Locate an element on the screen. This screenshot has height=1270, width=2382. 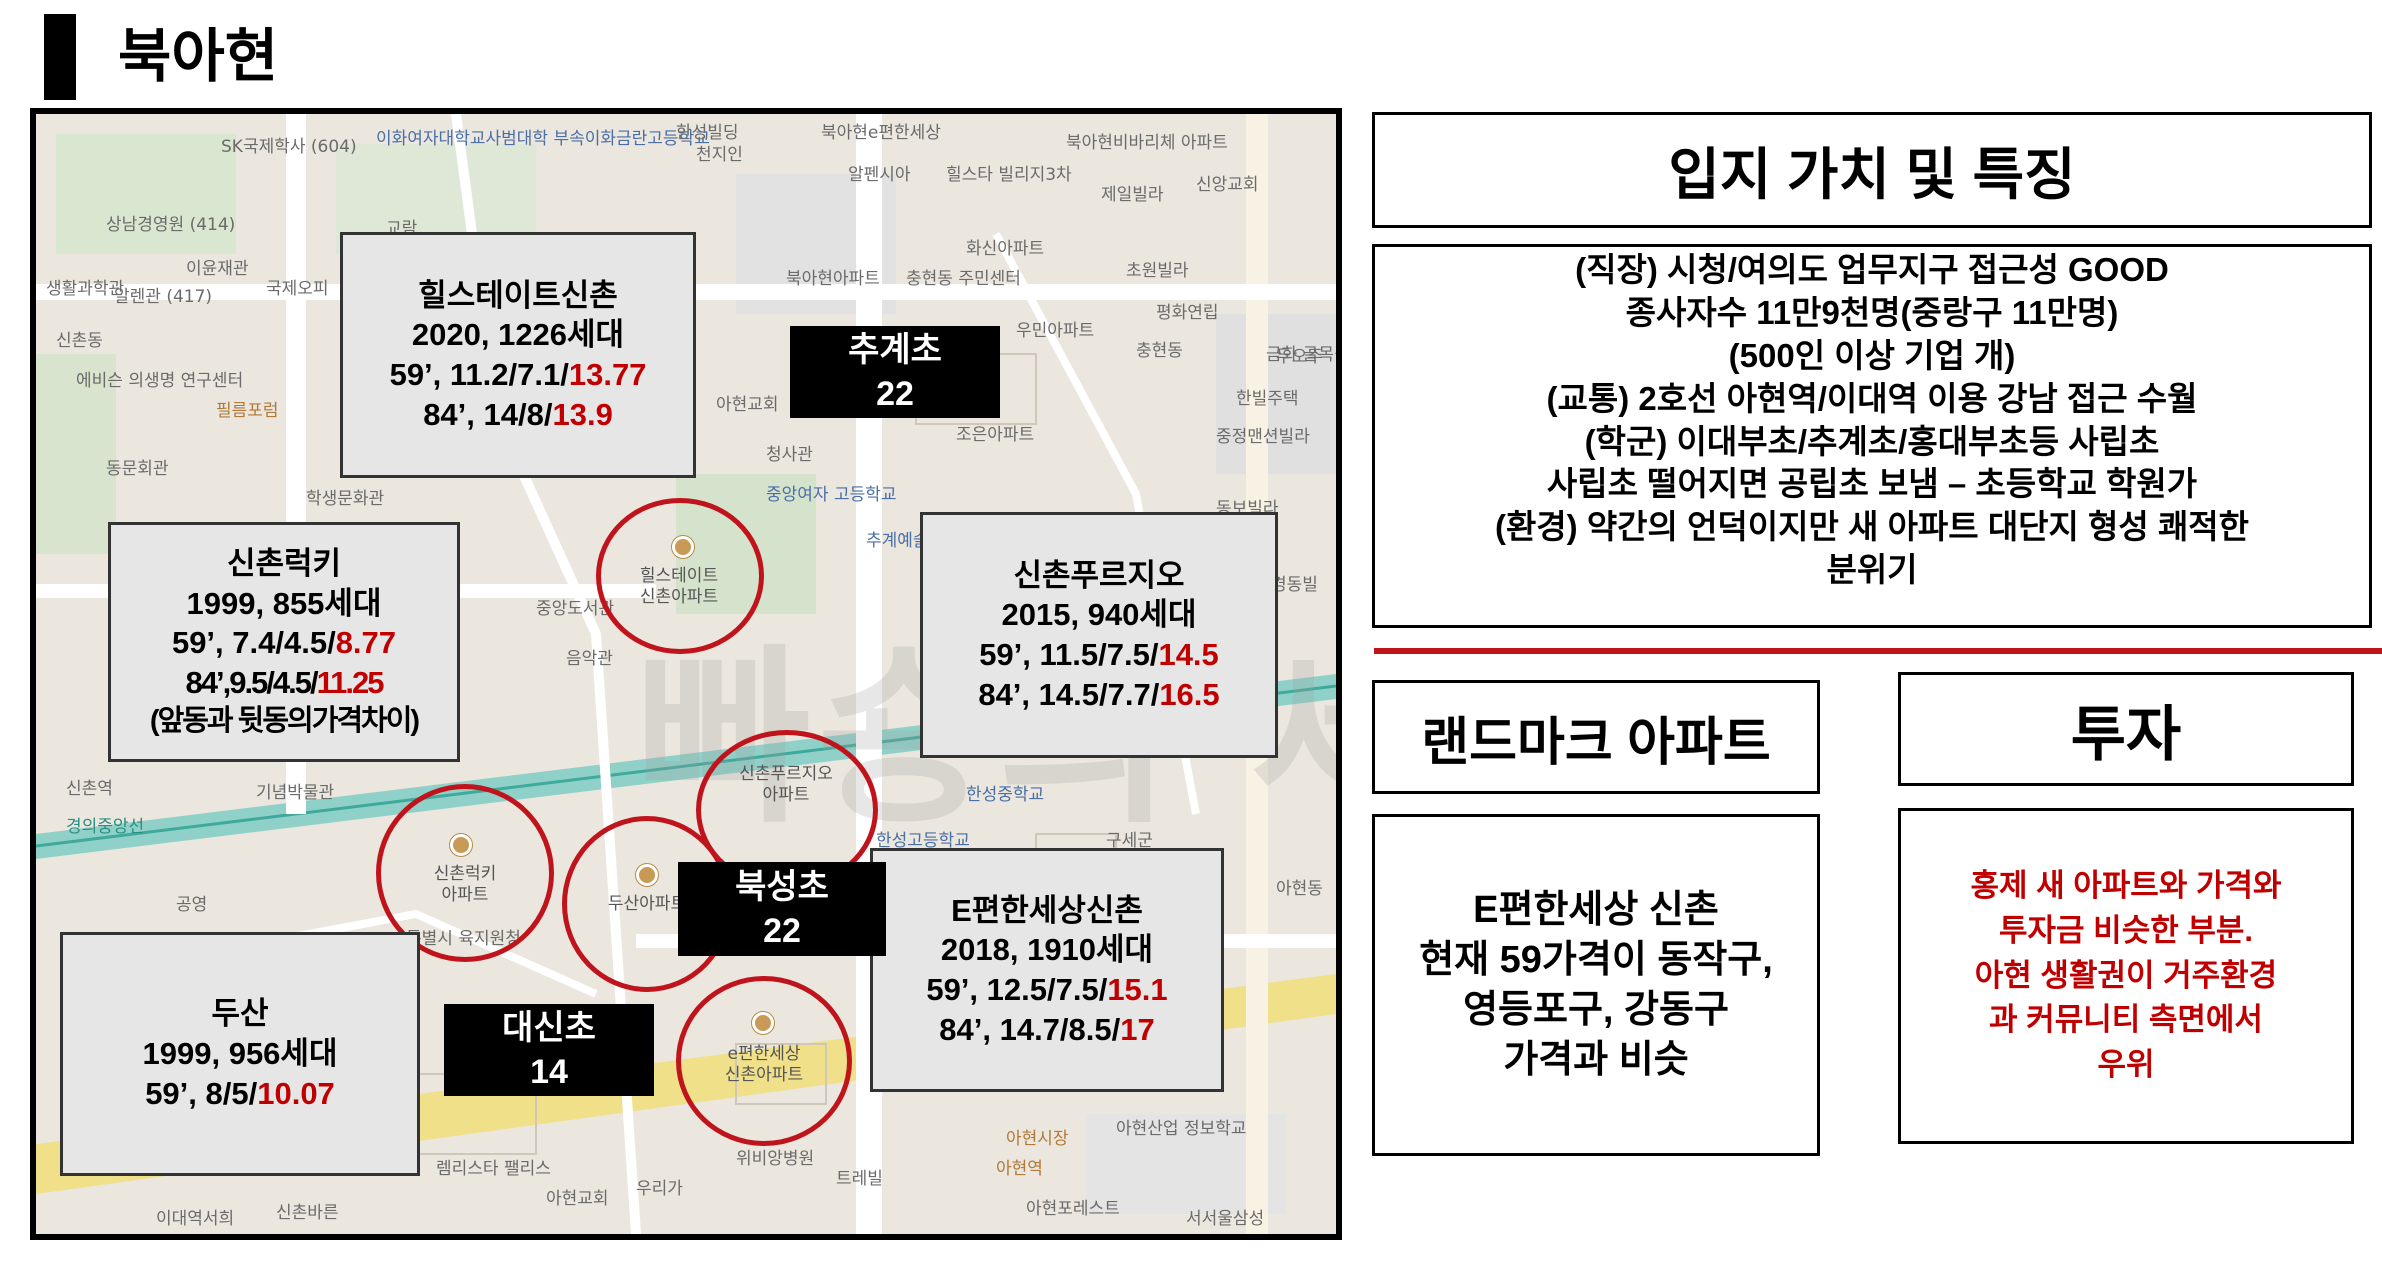
landmark-body: E편한세상 신촌 현재 59가격이 동작구, 영등포구, 강동구 가격과 비슷 is located at coordinates (1596, 985).